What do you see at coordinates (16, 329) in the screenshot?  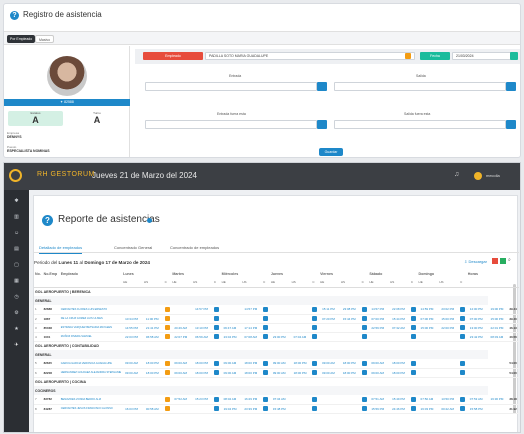 I see `sidebar-star-icon: ★` at bounding box center [16, 329].